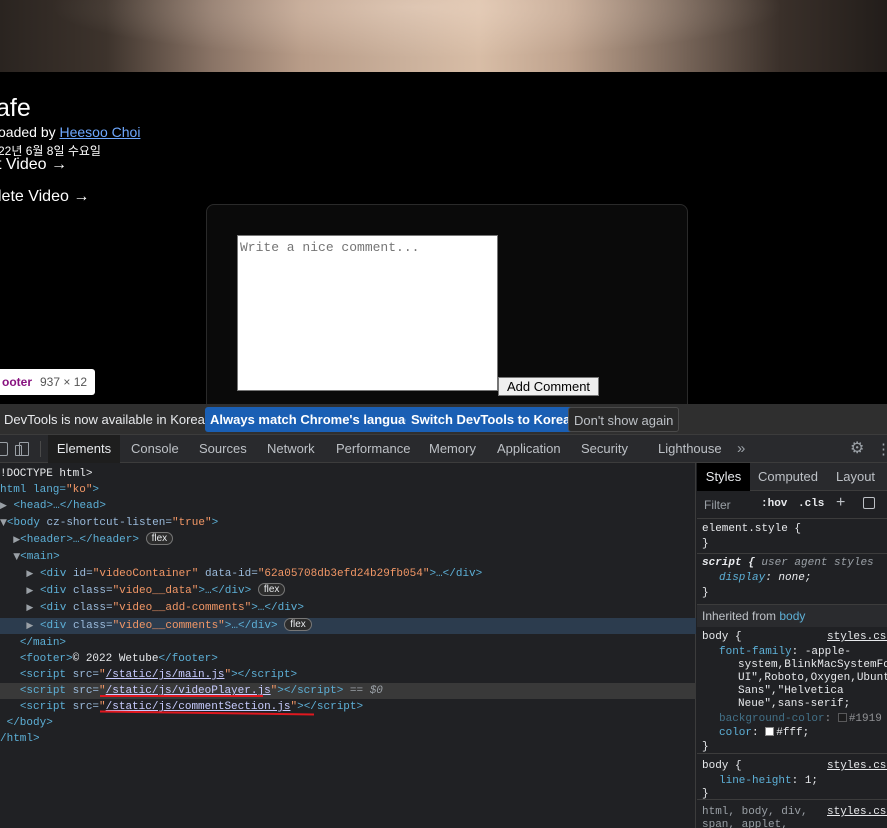 This screenshot has width=887, height=828. I want to click on tab-computed: Computed, so click(788, 477).